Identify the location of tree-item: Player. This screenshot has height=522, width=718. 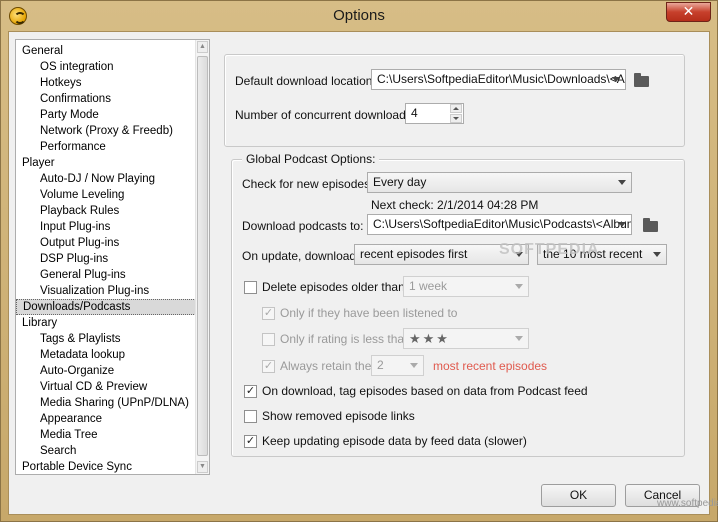
(106, 163).